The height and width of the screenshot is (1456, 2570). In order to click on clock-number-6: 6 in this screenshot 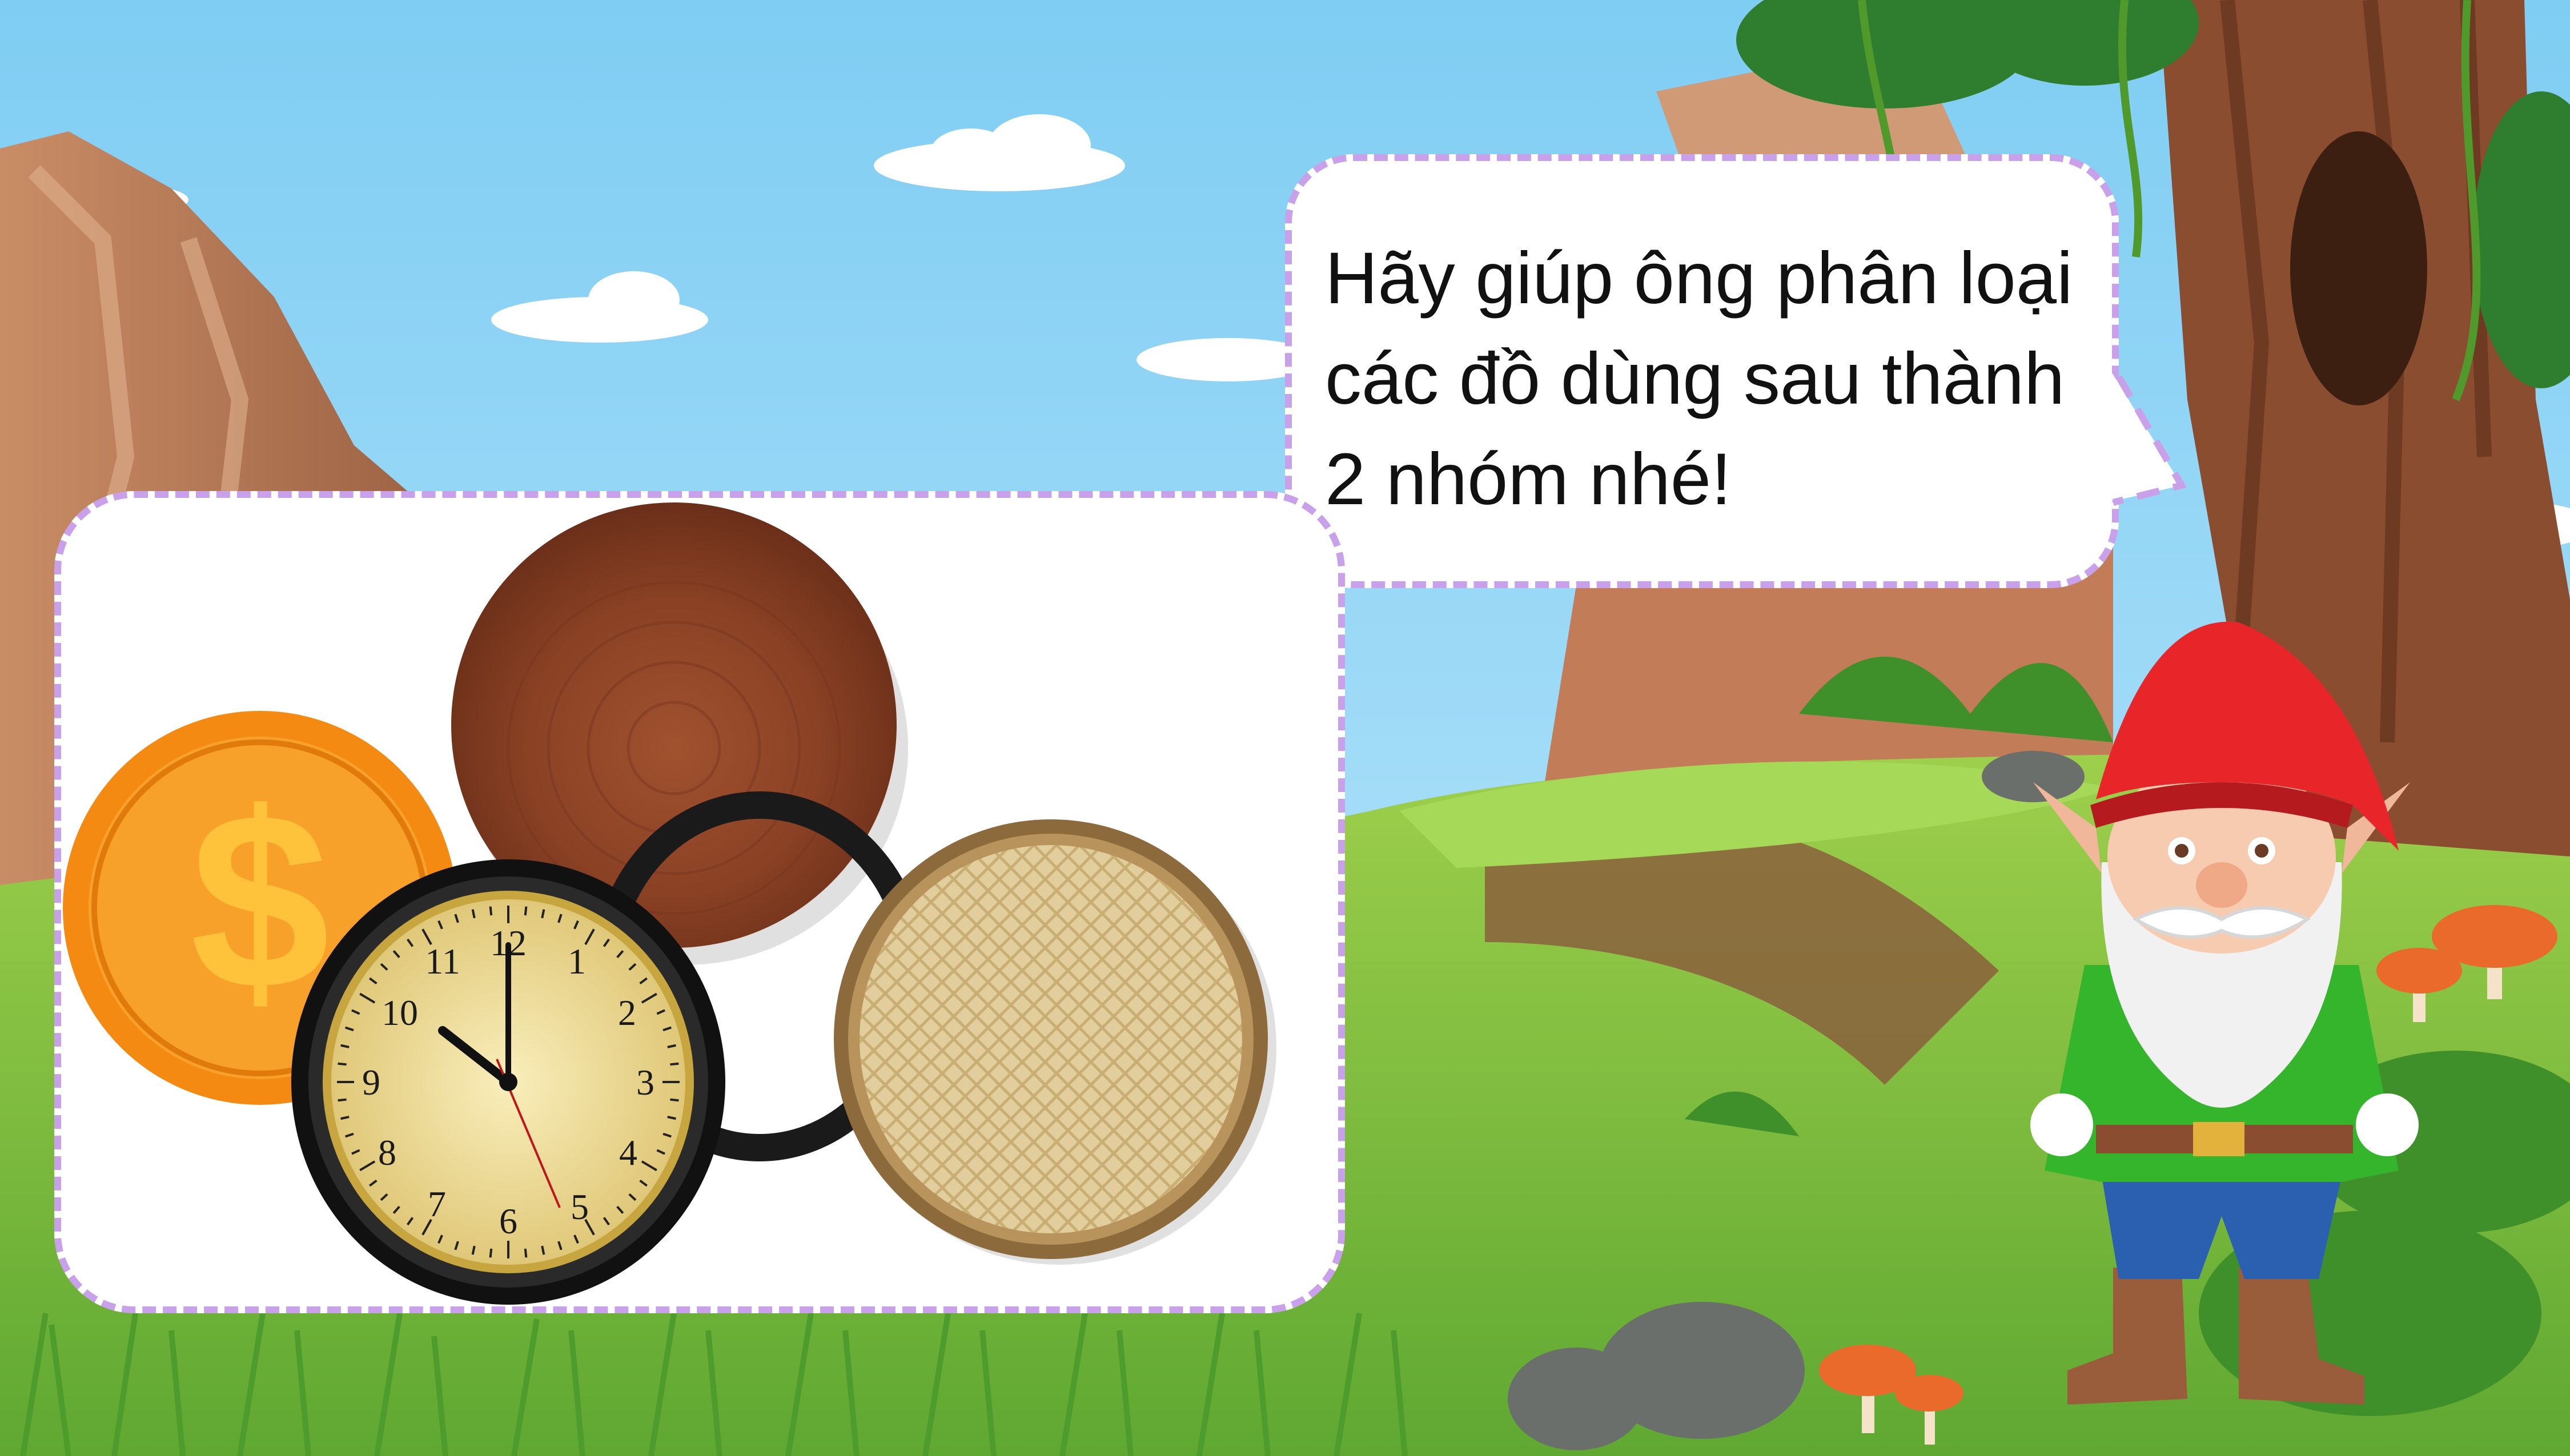, I will do `click(508, 1221)`.